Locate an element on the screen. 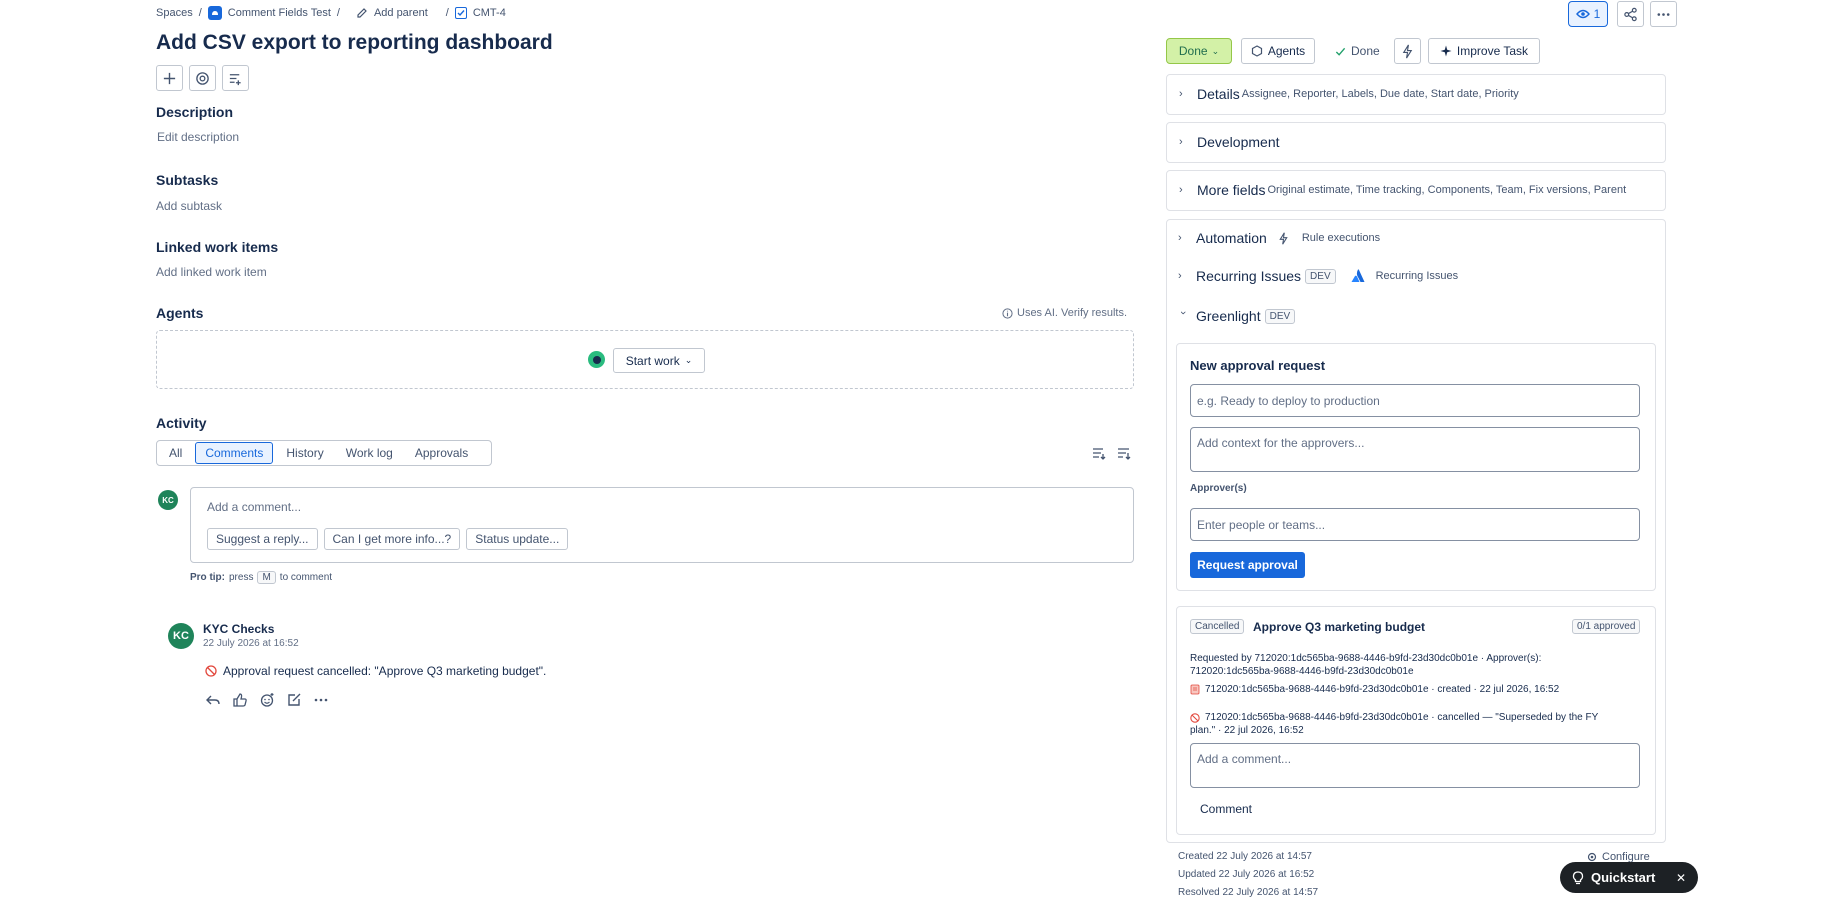 The height and width of the screenshot is (900, 1840). more-actions-button is located at coordinates (1663, 14).